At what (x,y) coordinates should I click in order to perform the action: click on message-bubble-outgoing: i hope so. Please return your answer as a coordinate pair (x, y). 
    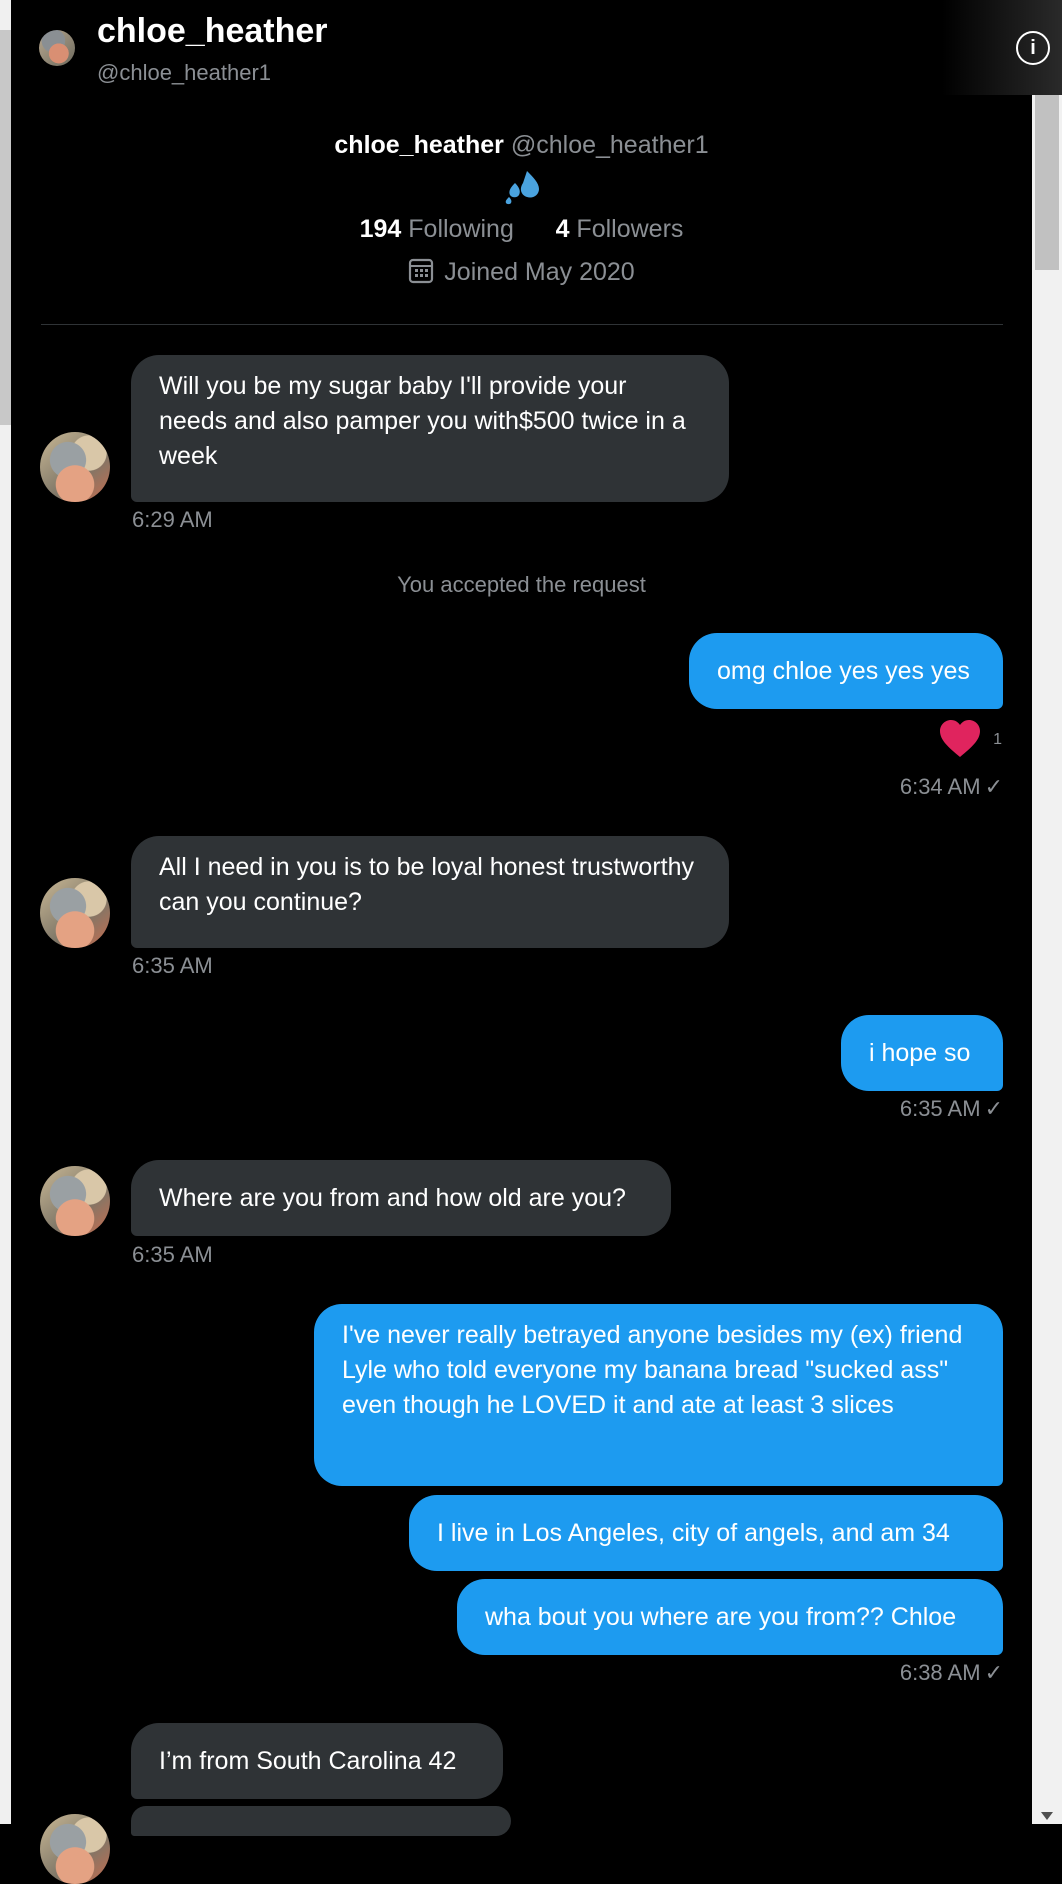
    Looking at the image, I should click on (922, 1053).